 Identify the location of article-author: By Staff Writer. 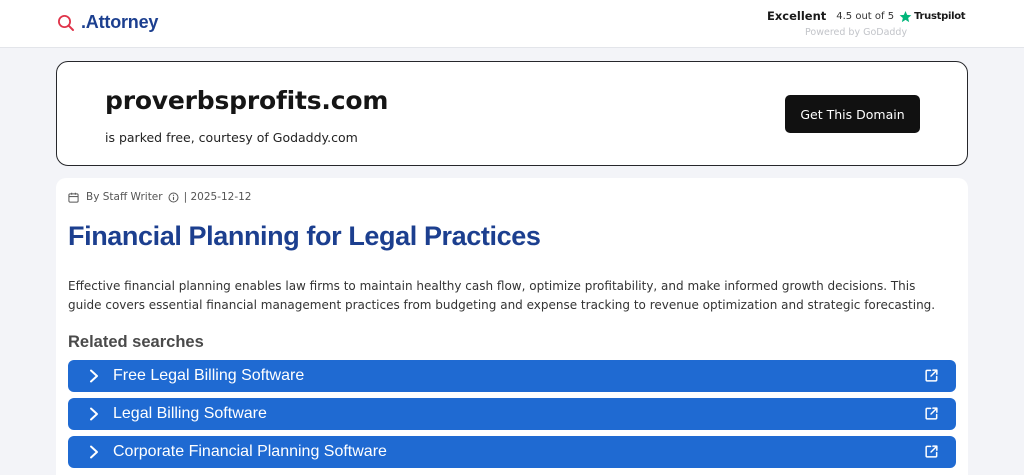
(124, 197).